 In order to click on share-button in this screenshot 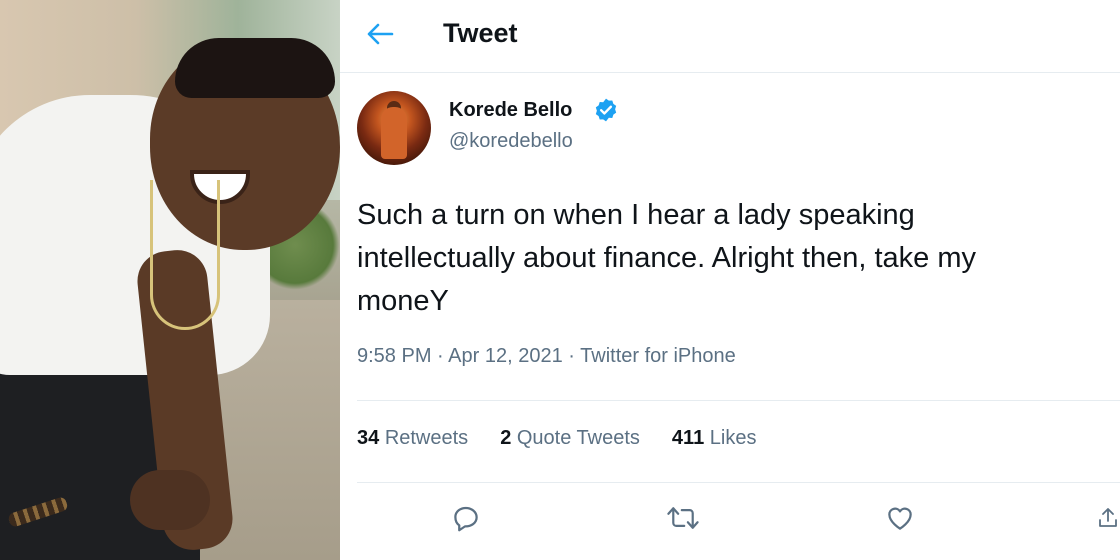, I will do `click(1108, 518)`.